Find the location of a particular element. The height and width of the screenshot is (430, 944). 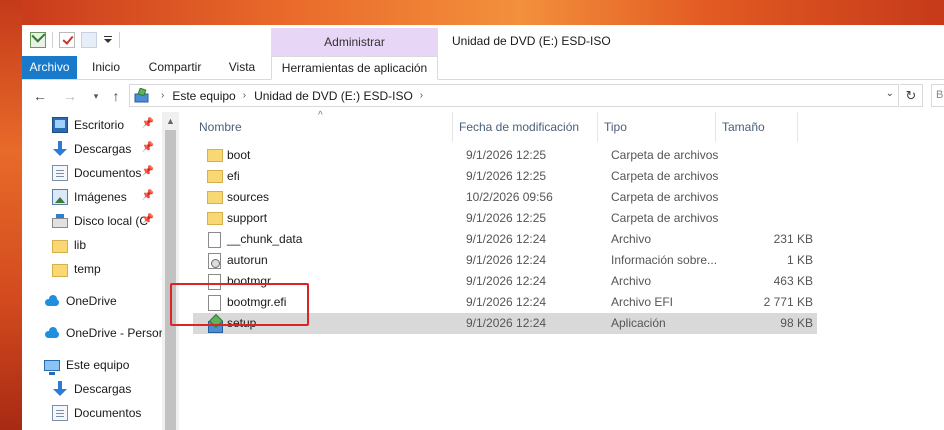

sidebar-item-label: Disco local (C is located at coordinates (111, 221).